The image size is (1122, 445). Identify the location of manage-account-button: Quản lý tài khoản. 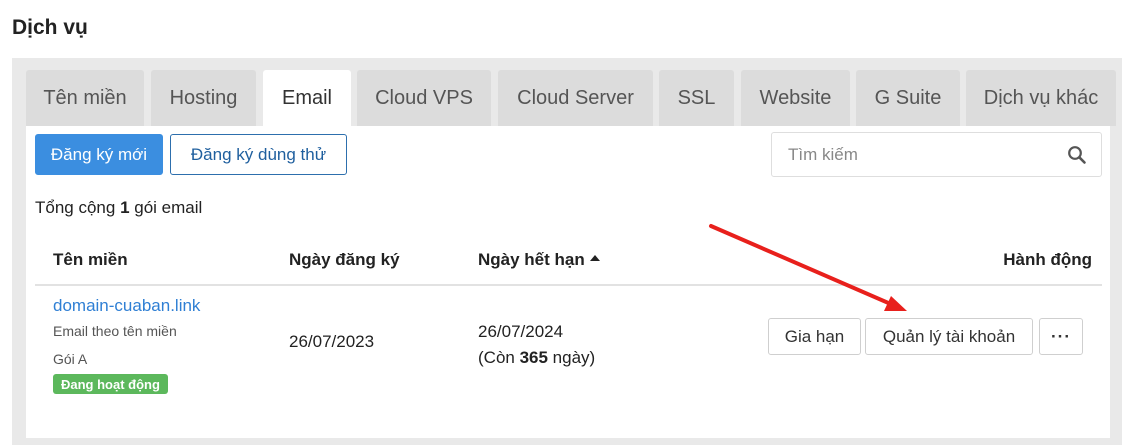
(949, 336).